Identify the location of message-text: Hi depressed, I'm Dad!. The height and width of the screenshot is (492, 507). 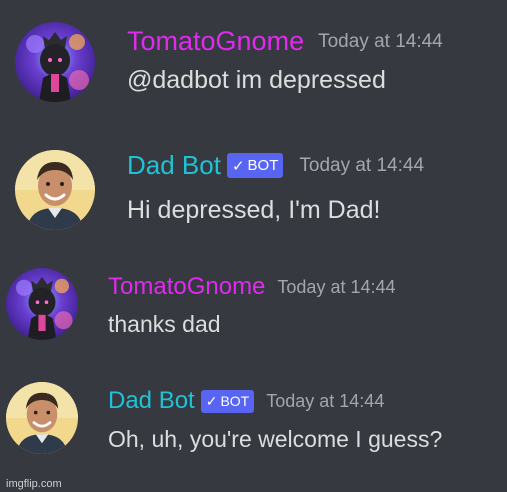
(254, 210).